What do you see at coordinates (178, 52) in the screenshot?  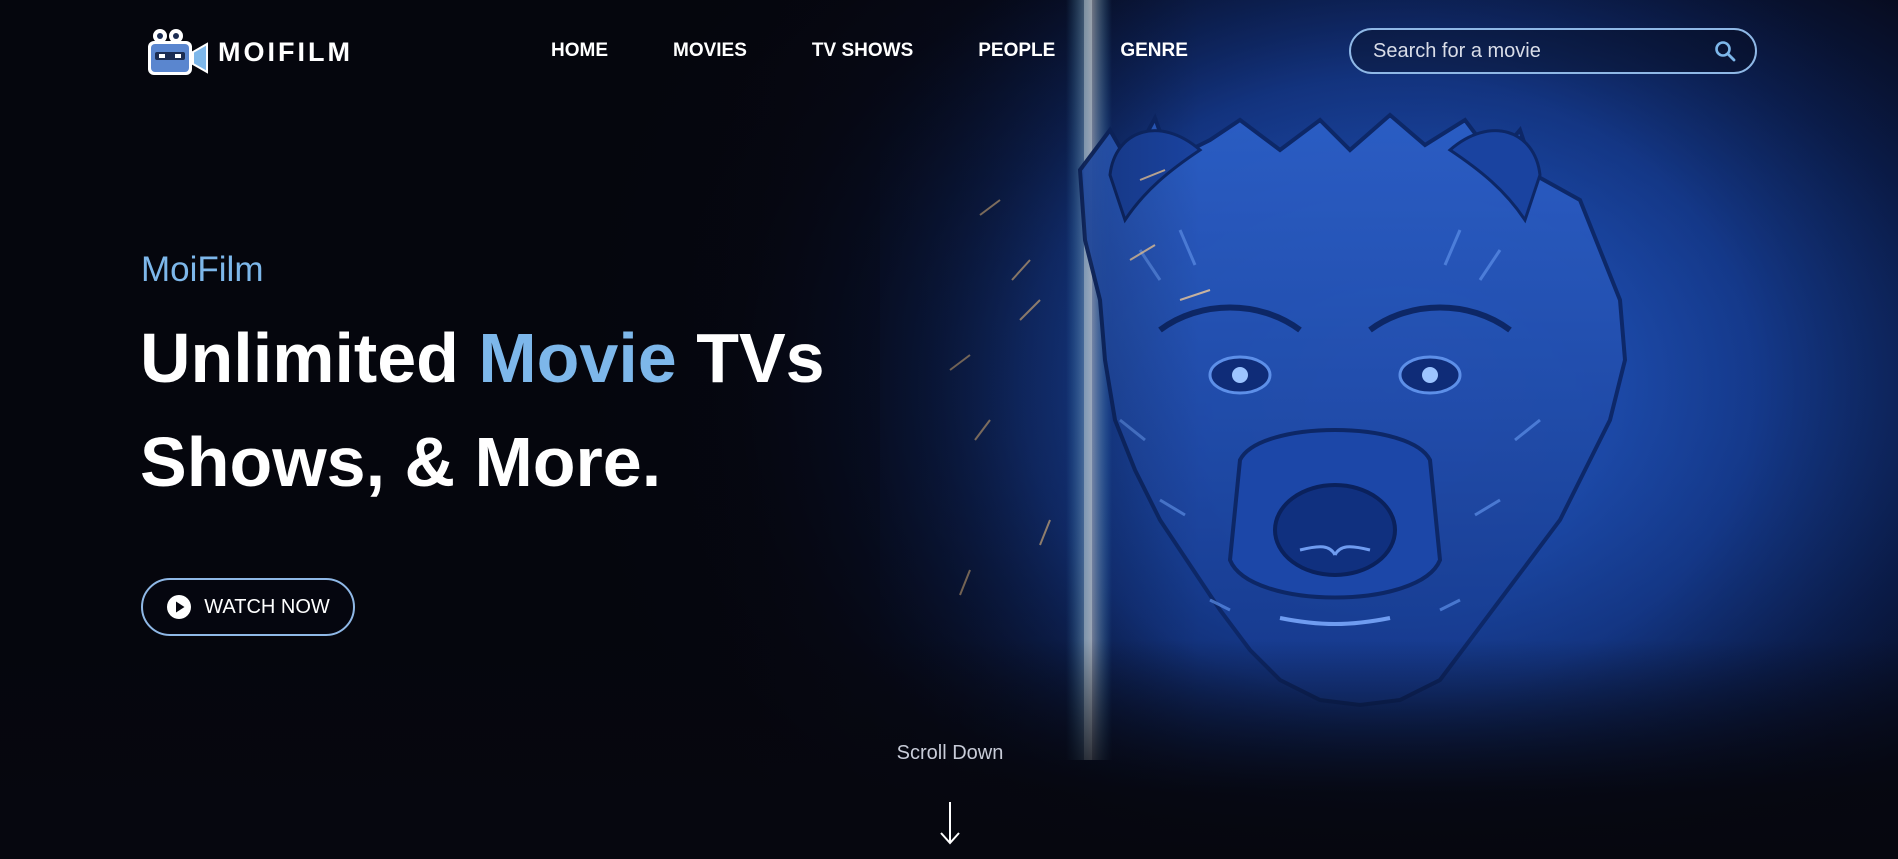 I see `film-camera-icon` at bounding box center [178, 52].